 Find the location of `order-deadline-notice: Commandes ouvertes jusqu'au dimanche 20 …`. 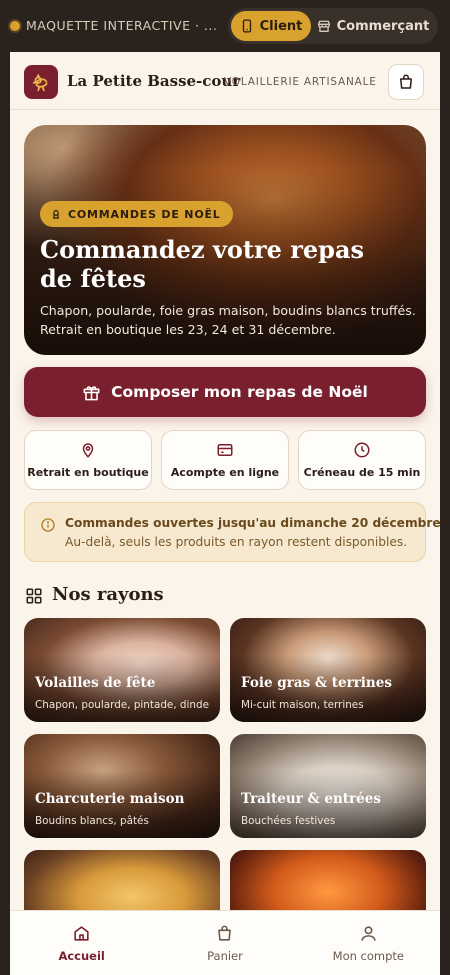

order-deadline-notice: Commandes ouvertes jusqu'au dimanche 20 … is located at coordinates (232, 532).